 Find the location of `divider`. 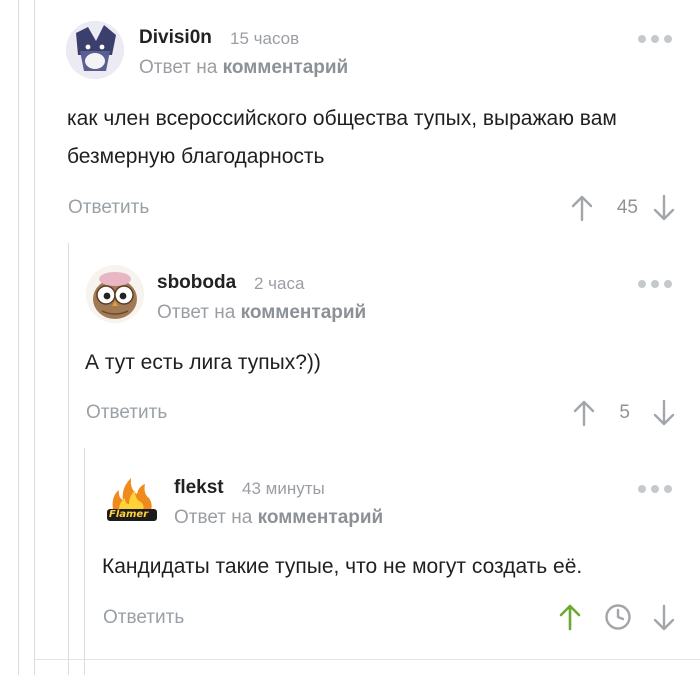

divider is located at coordinates (367, 659).